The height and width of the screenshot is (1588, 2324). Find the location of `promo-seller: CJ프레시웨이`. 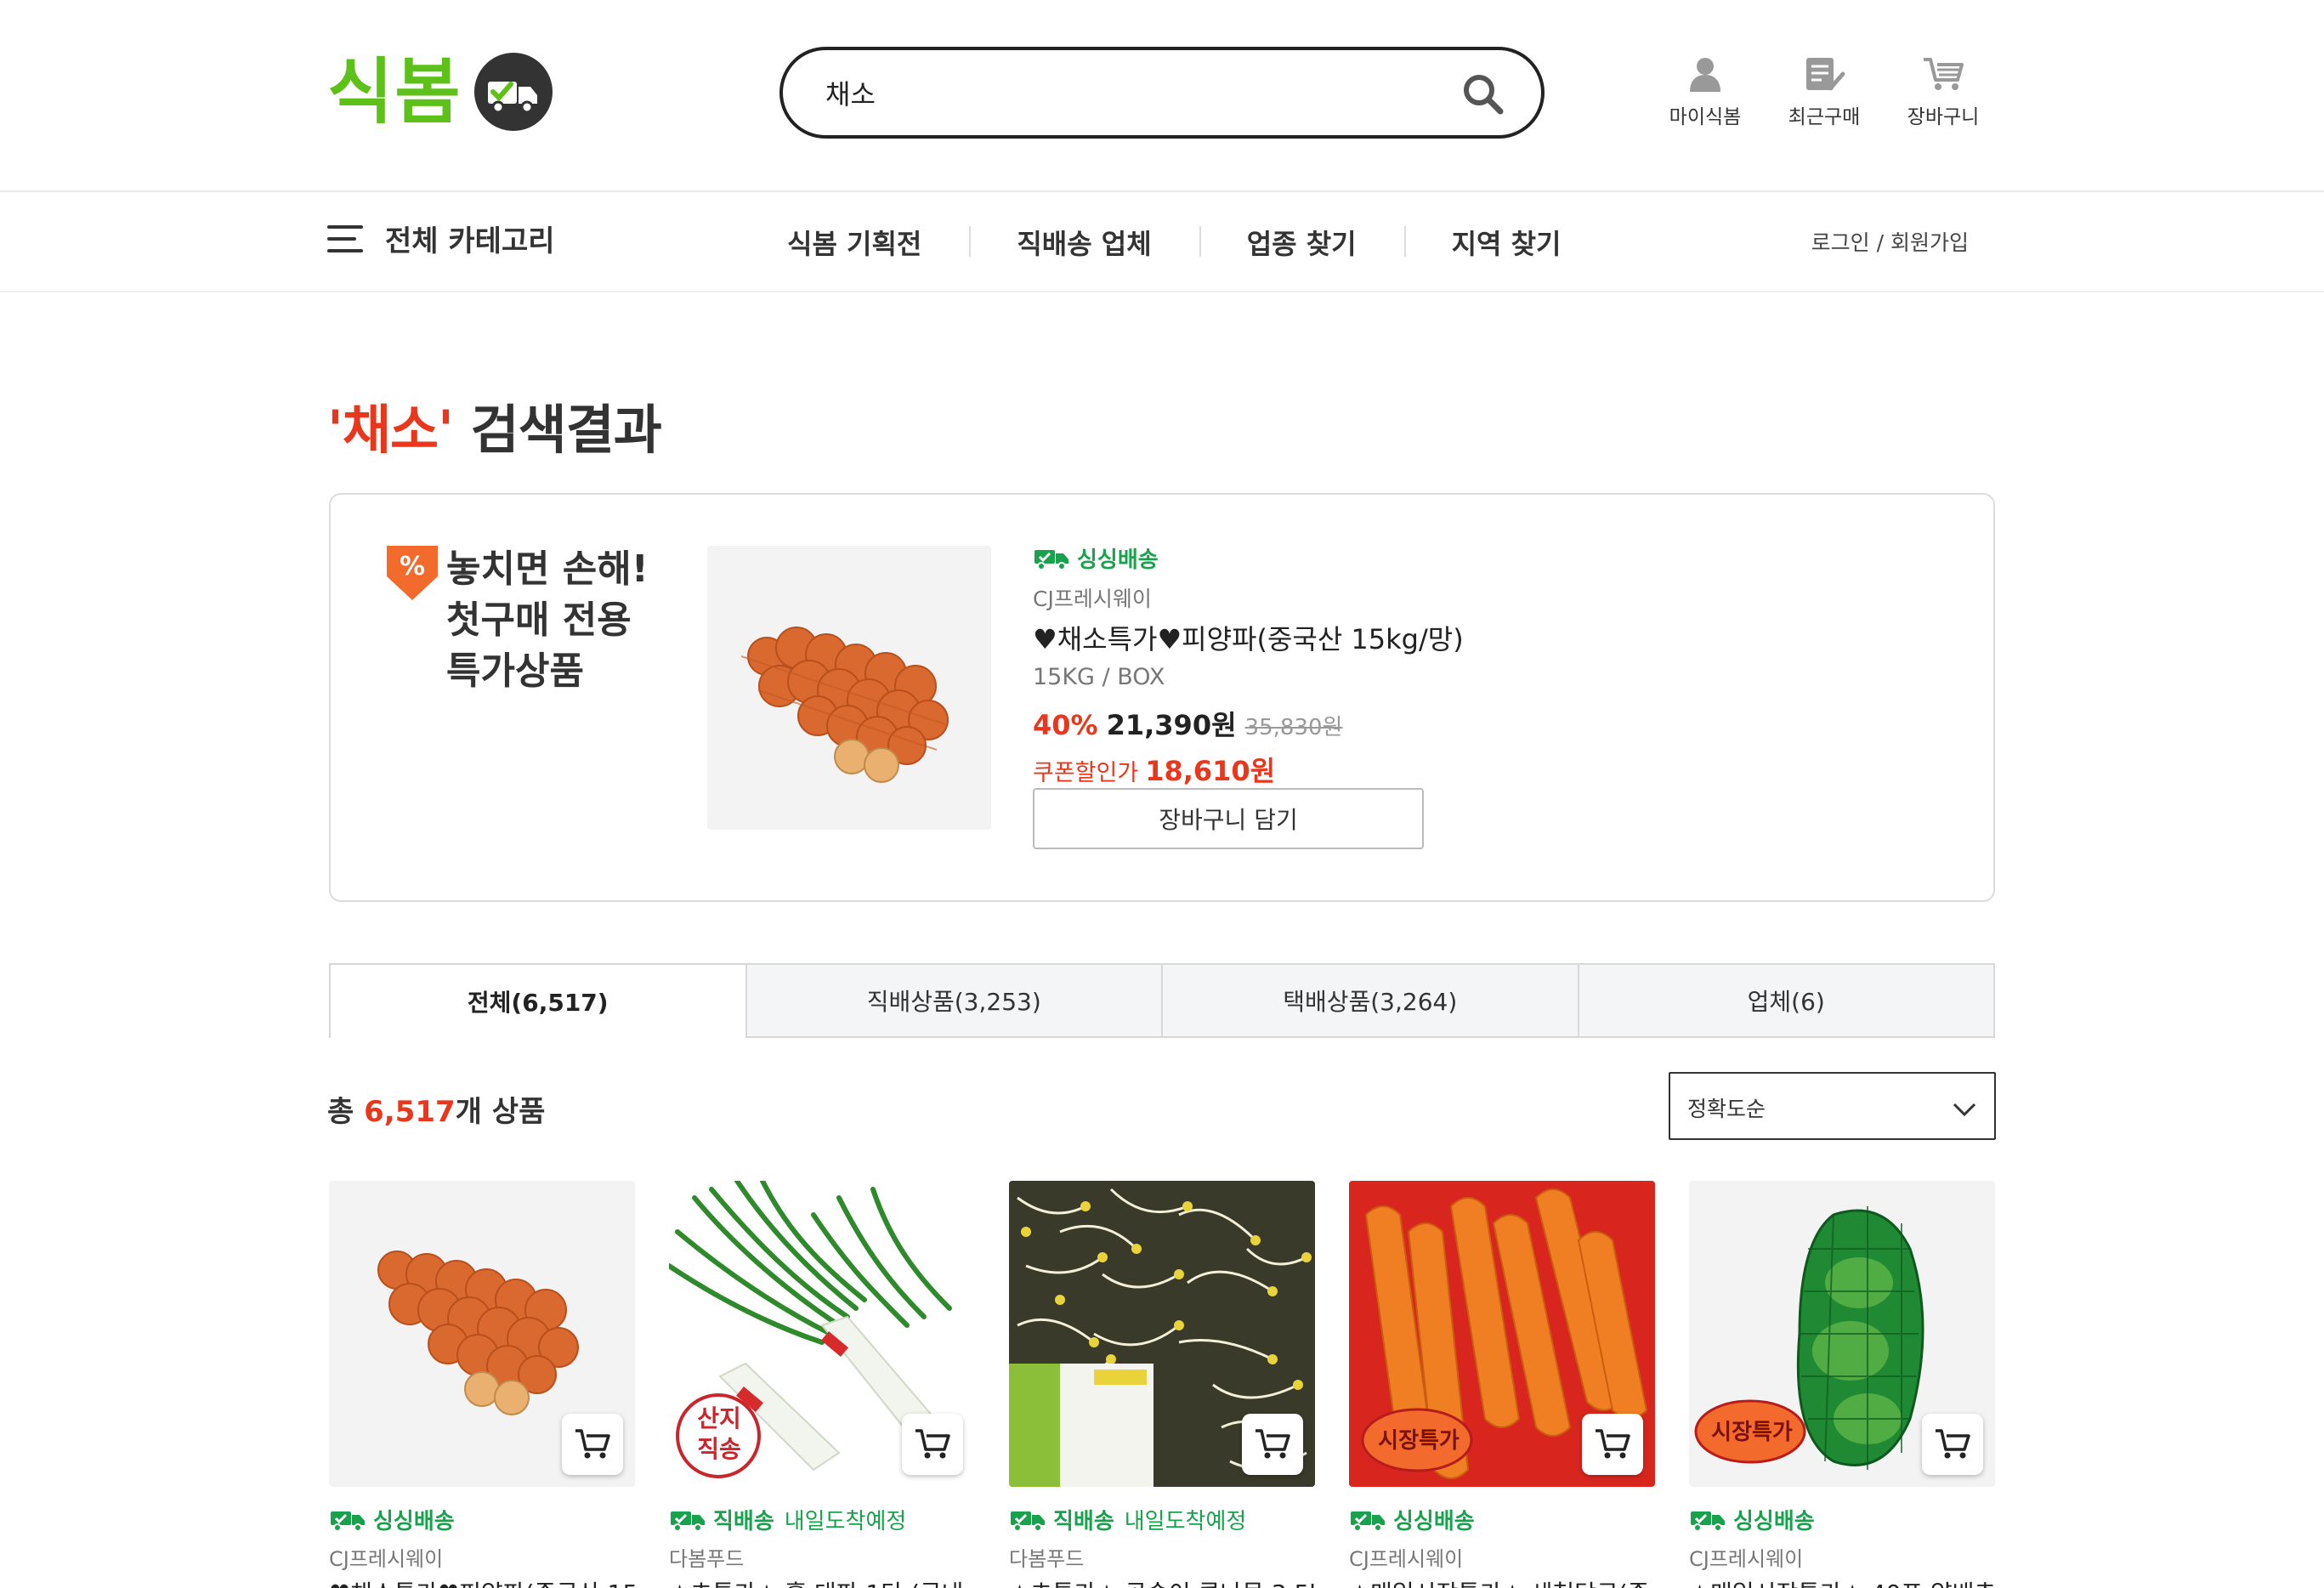

promo-seller: CJ프레시웨이 is located at coordinates (1092, 599).